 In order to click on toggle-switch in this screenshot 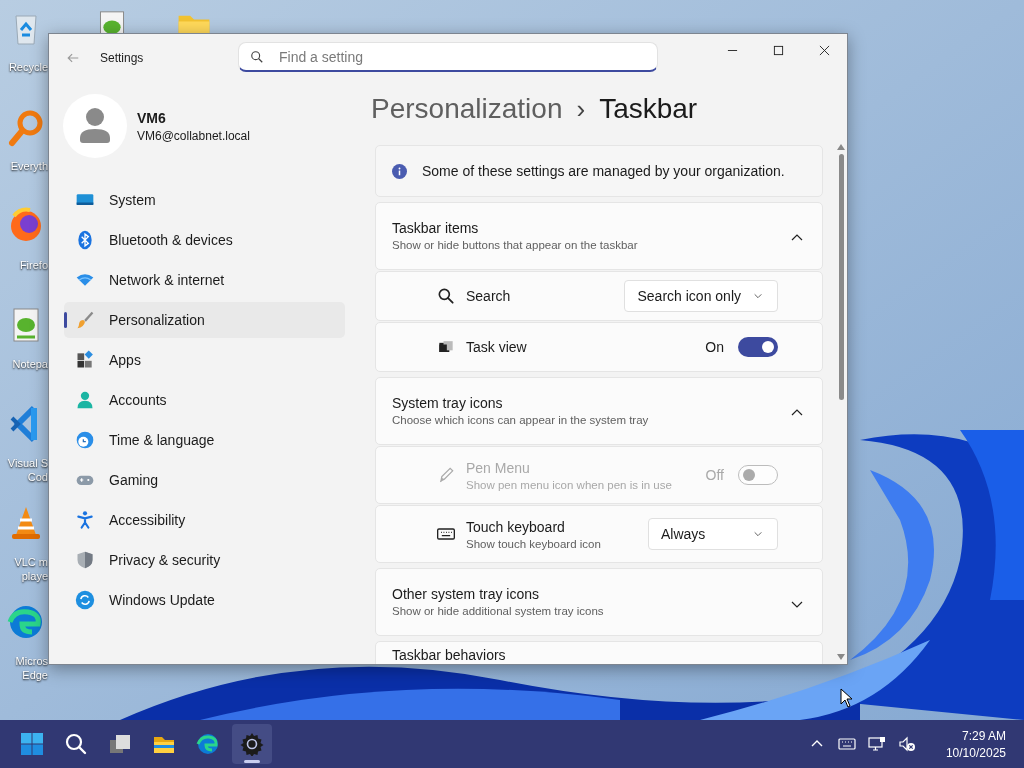, I will do `click(758, 347)`.